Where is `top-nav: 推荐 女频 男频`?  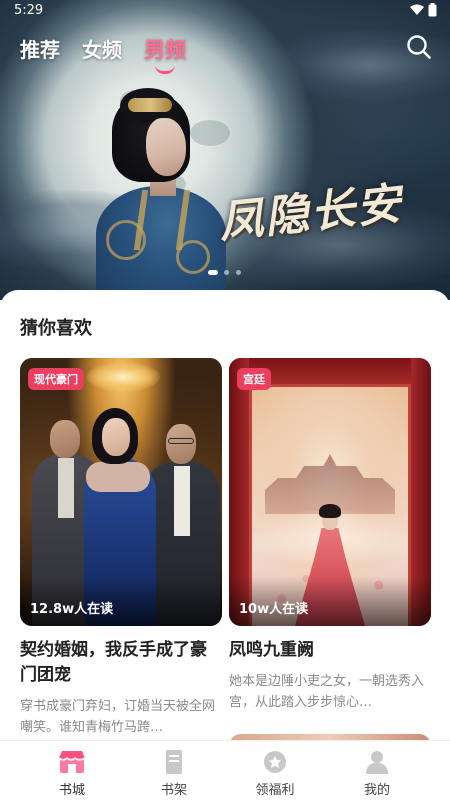 top-nav: 推荐 女频 男频 is located at coordinates (225, 53).